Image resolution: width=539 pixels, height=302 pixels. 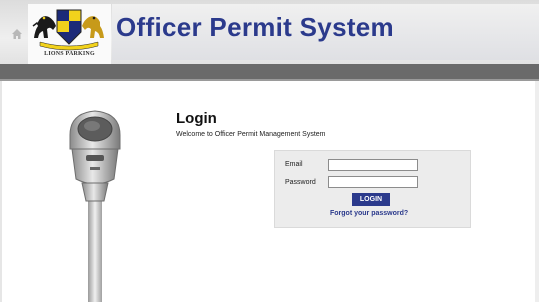 What do you see at coordinates (95, 206) in the screenshot?
I see `parking-meter-image` at bounding box center [95, 206].